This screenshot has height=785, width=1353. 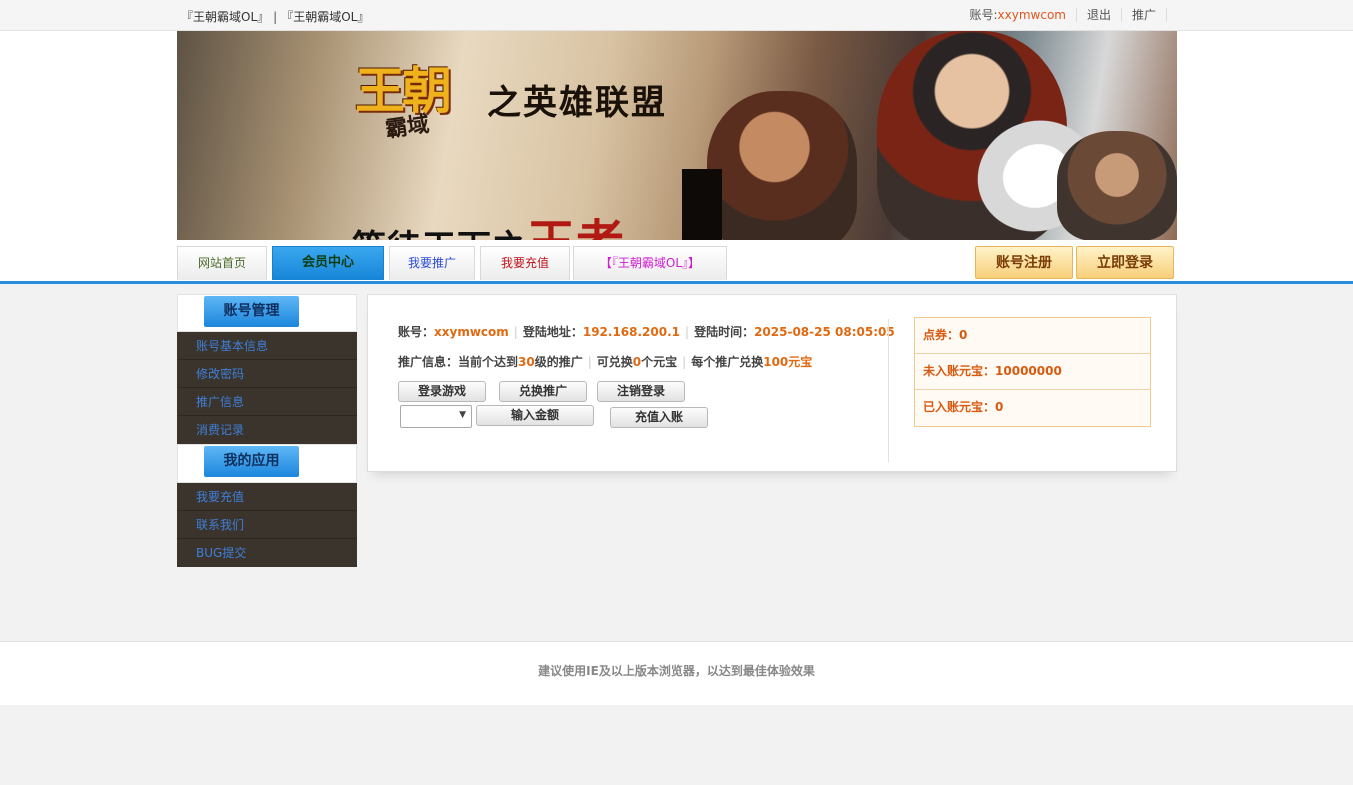 What do you see at coordinates (650, 263) in the screenshot?
I see `tab-game-site: 【『王朝霸域OL』】` at bounding box center [650, 263].